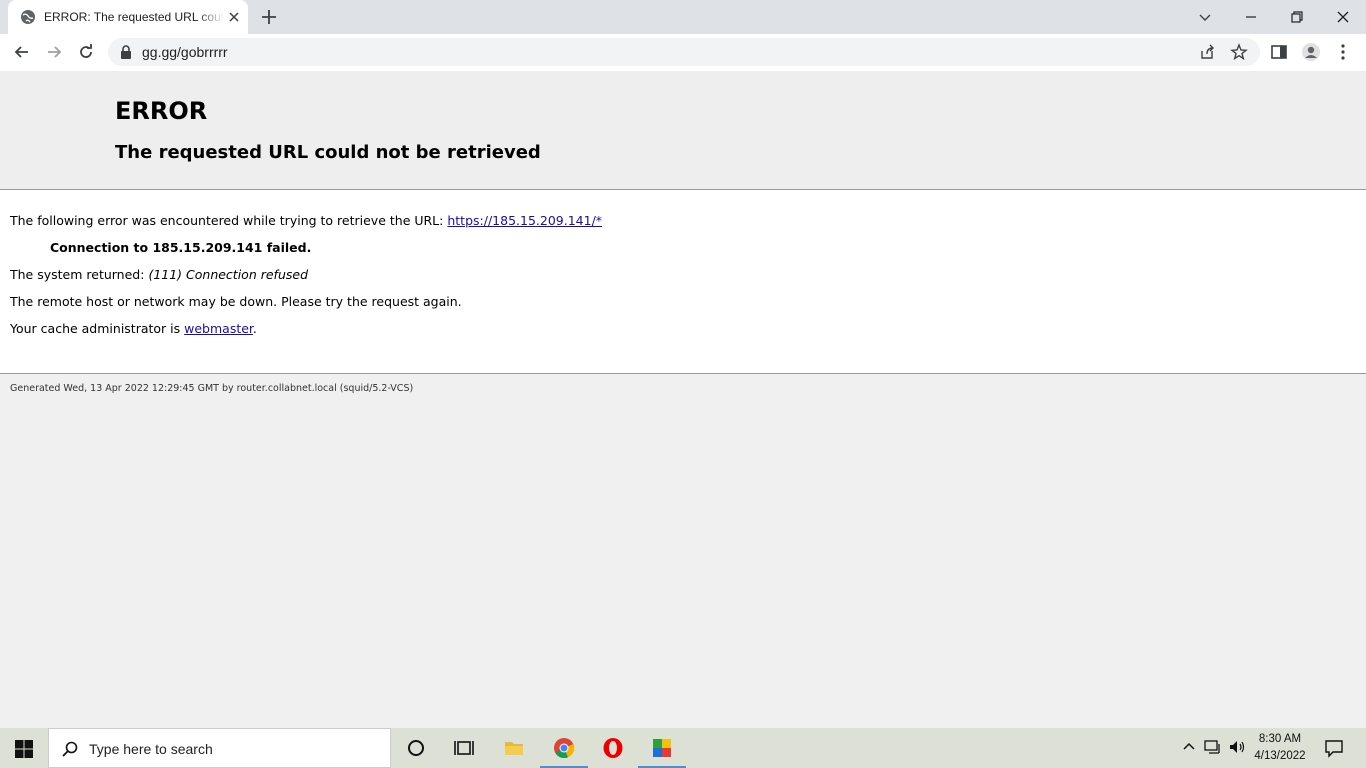  Describe the element at coordinates (126, 52) in the screenshot. I see `lock-icon` at that location.